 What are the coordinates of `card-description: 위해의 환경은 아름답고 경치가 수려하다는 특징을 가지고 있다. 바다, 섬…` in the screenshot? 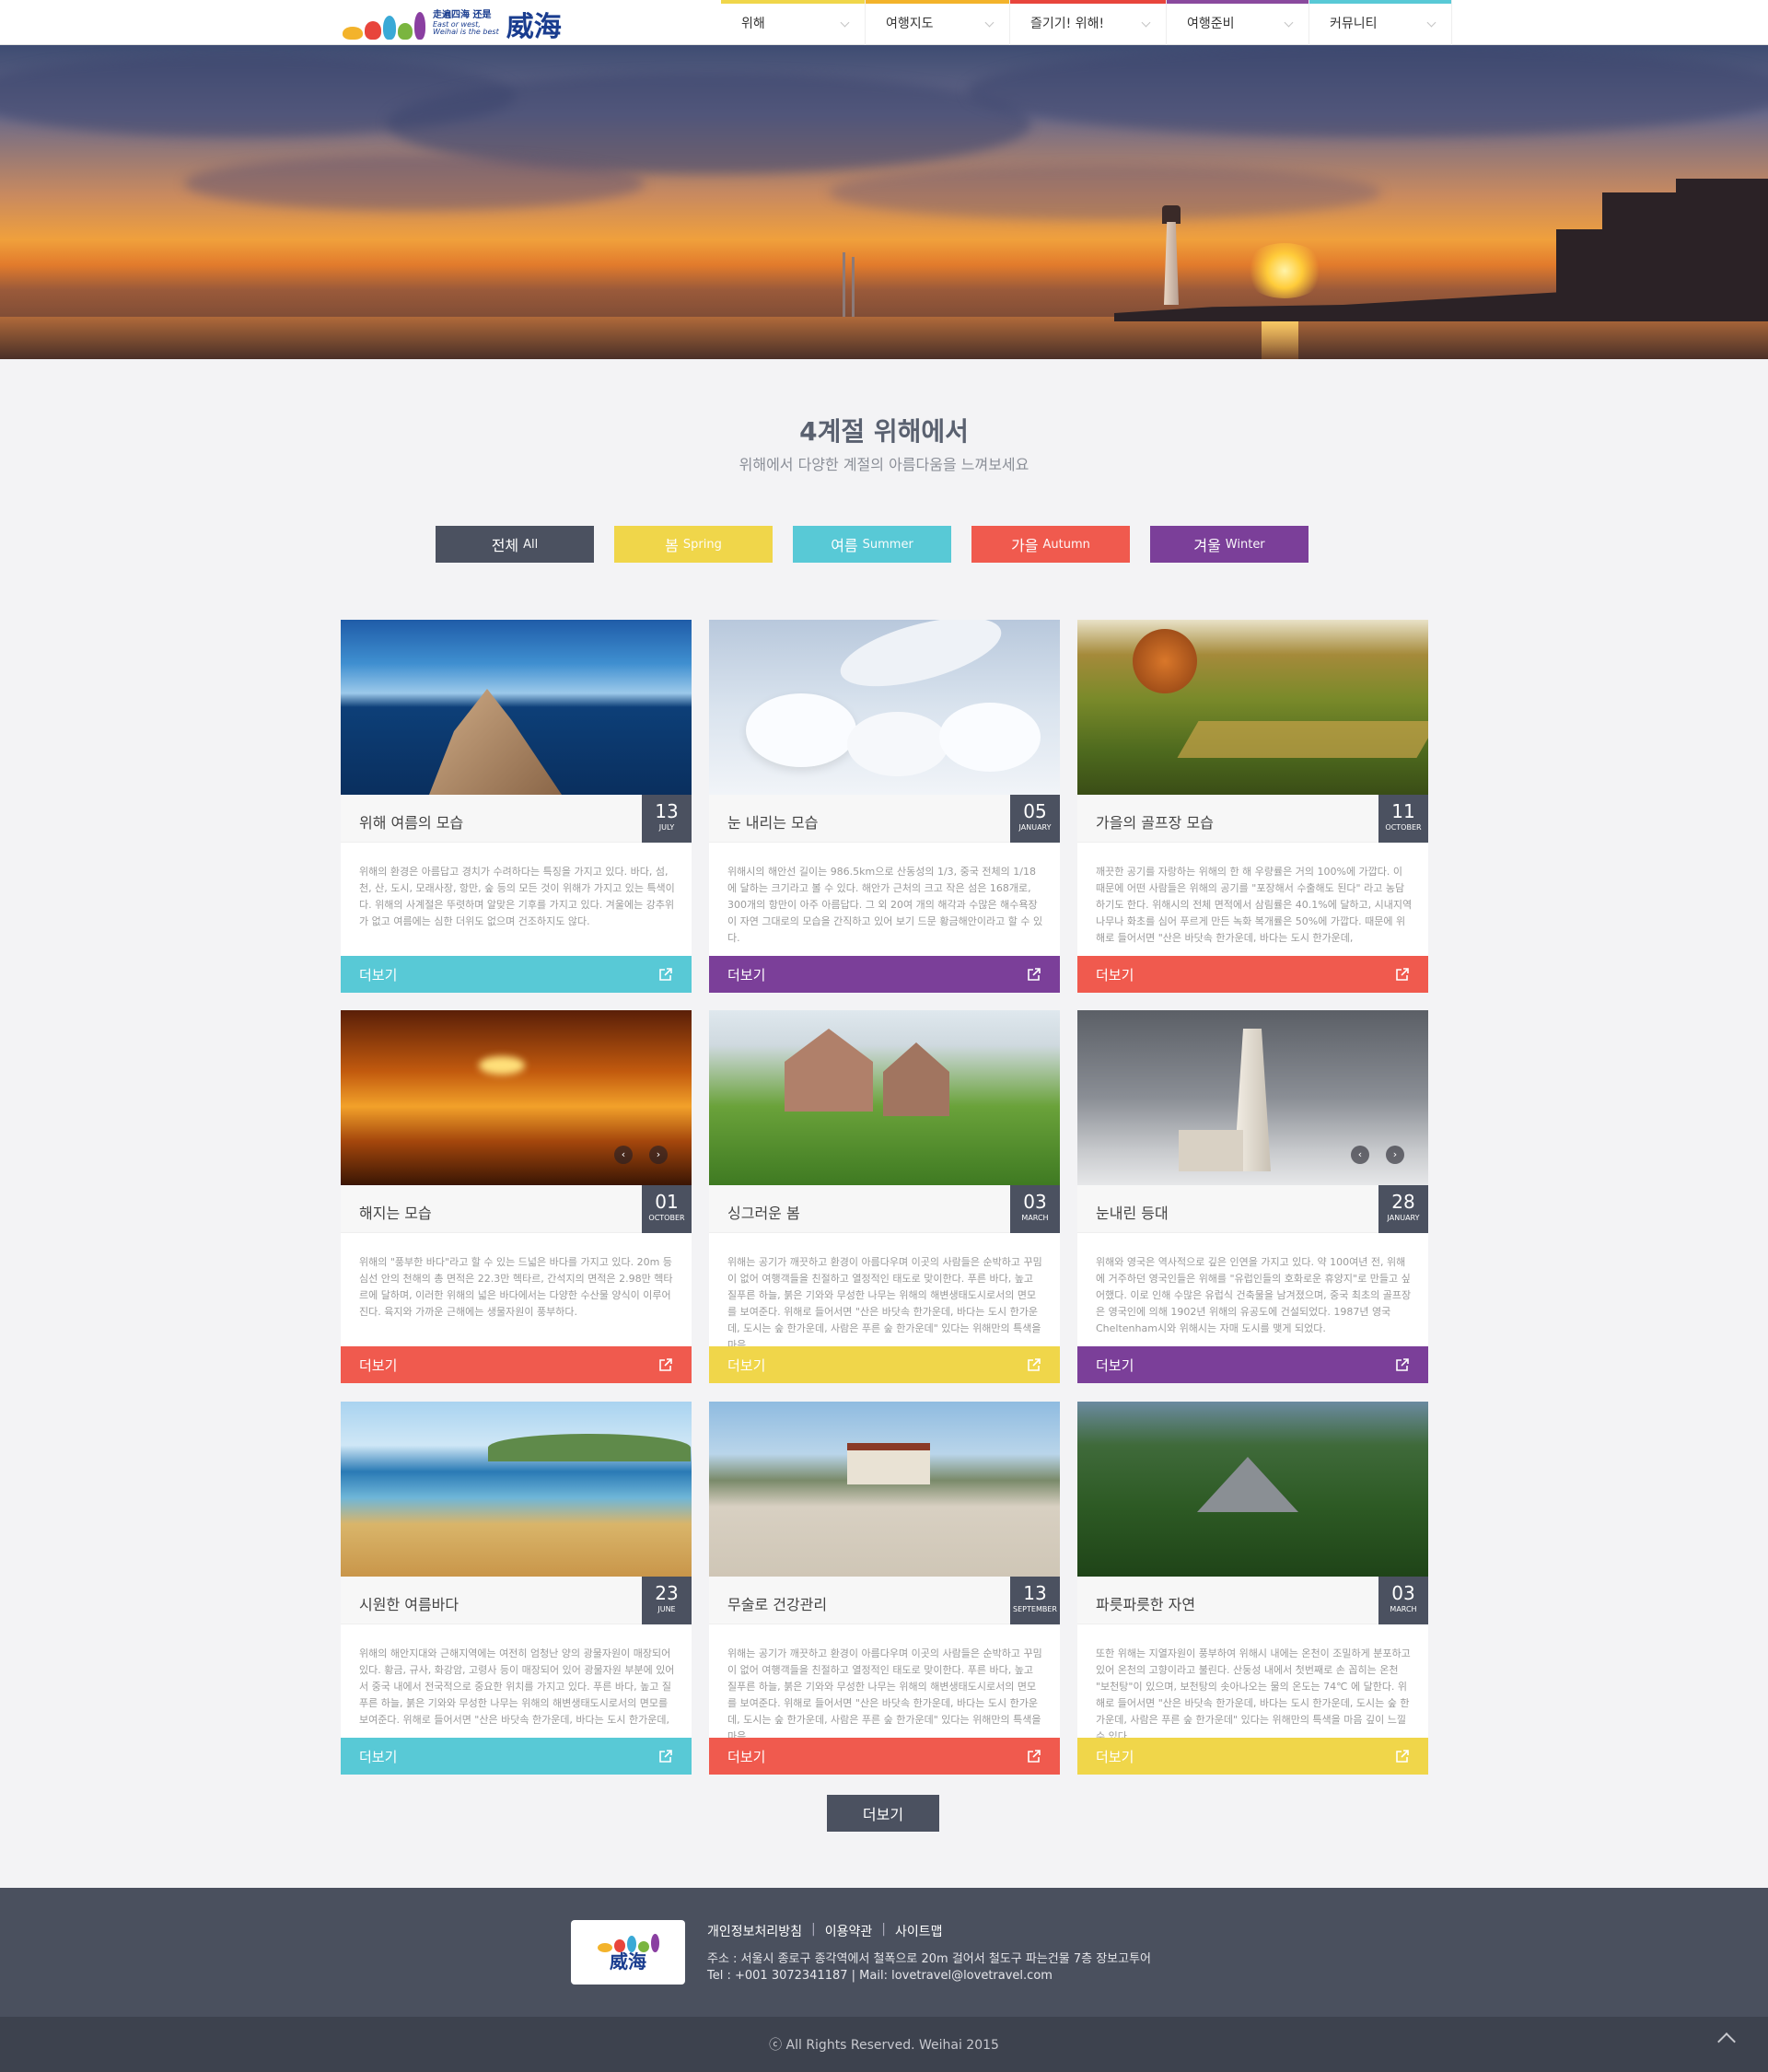 It's located at (517, 896).